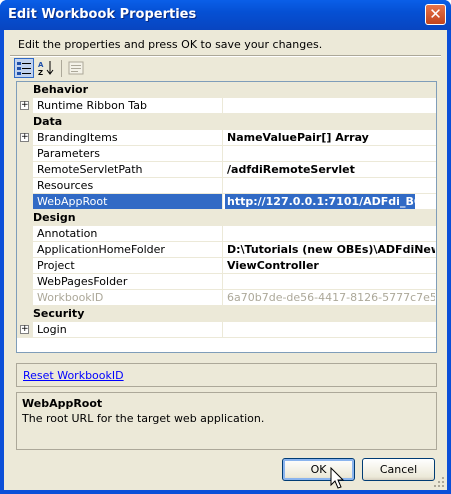 Image resolution: width=451 pixels, height=494 pixels. I want to click on category-label: Data, so click(48, 121).